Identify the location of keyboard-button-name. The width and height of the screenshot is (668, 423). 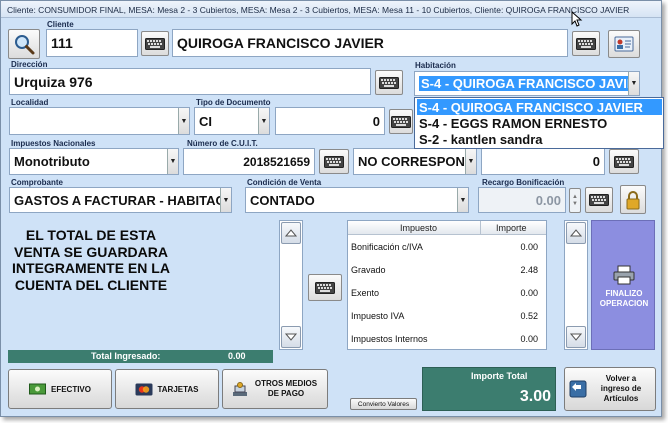
(586, 43).